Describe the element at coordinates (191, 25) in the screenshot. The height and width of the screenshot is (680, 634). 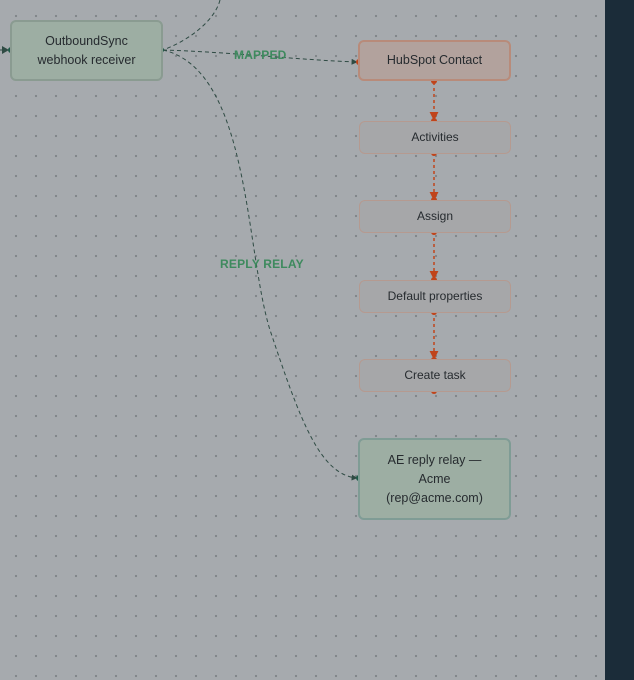
I see `incoming-edge` at that location.